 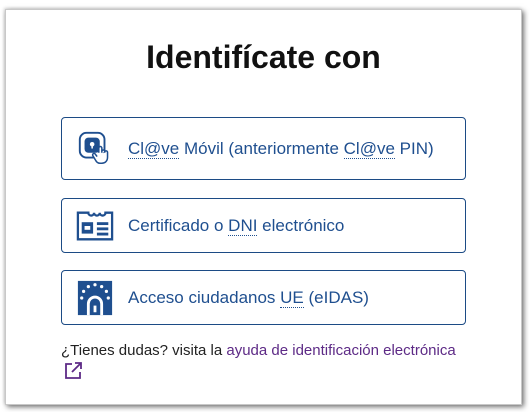 I want to click on certificado-dni-button: Certificado o DNI electrónico, so click(x=263, y=225).